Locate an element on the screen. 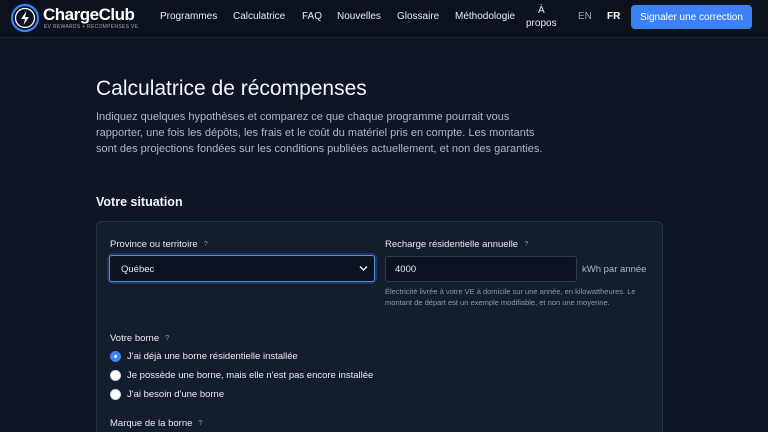 The height and width of the screenshot is (432, 768). province-label: Province ou territoire? is located at coordinates (159, 244).